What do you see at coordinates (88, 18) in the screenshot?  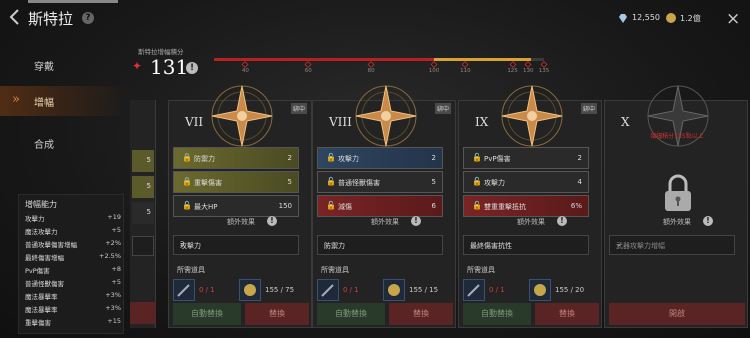 I see `help-icon: ?` at bounding box center [88, 18].